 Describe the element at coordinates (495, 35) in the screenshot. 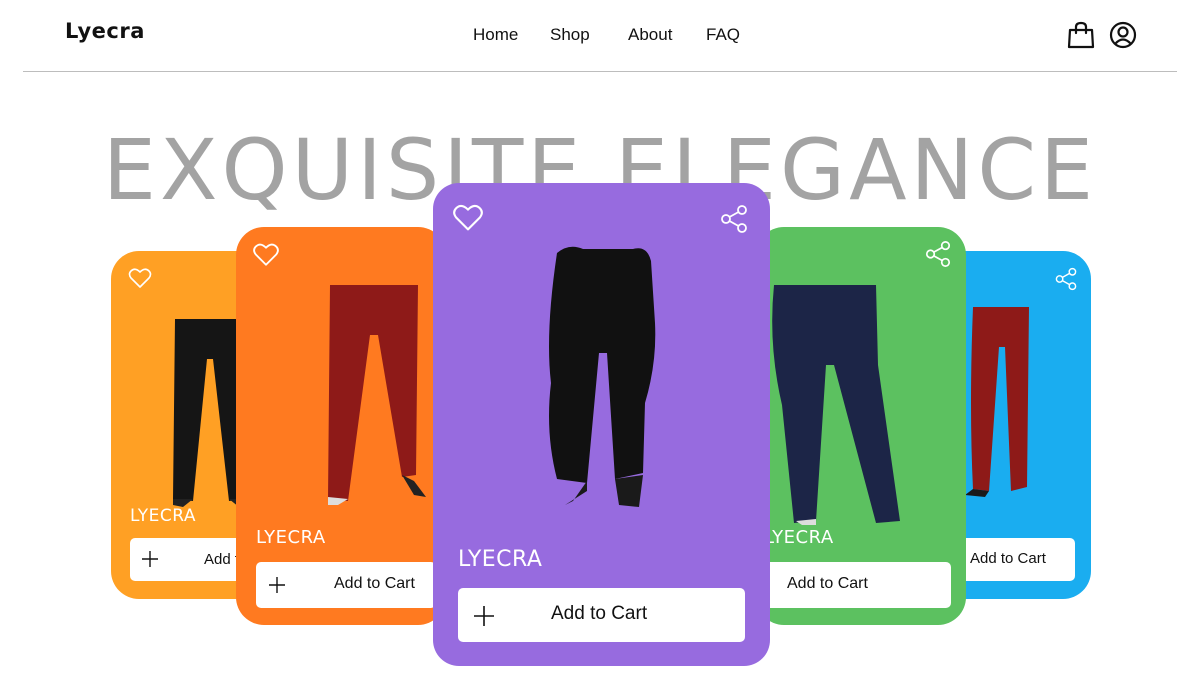

I see `nav-home: Home` at that location.